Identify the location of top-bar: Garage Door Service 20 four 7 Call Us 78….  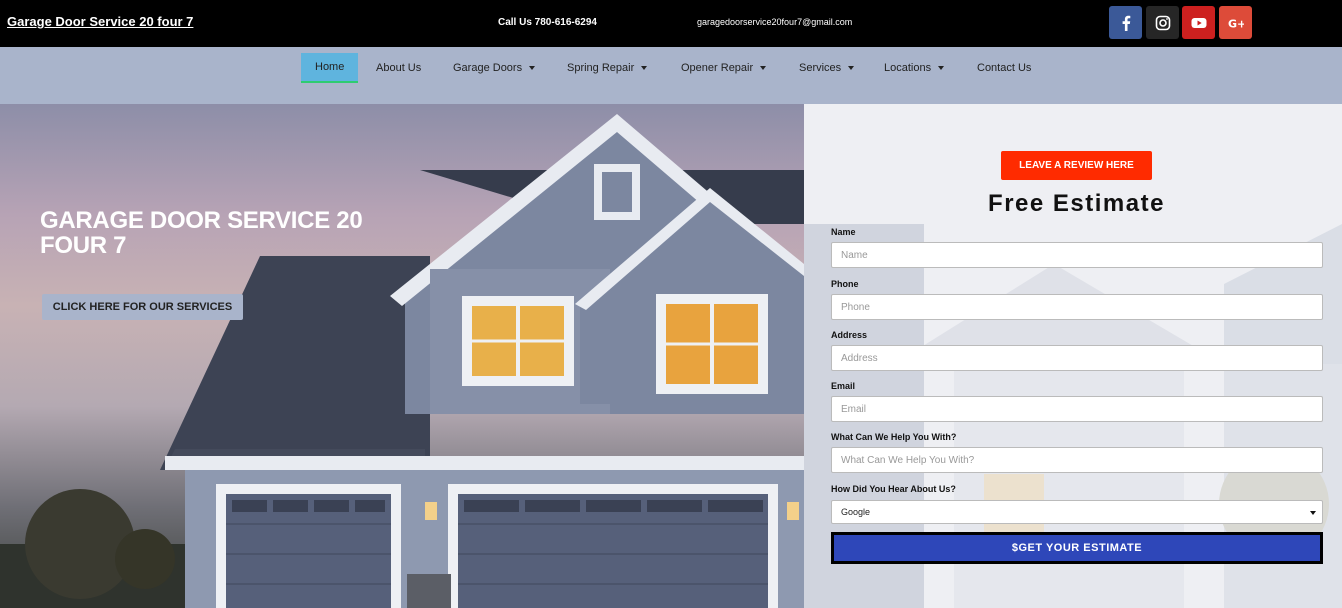
(671, 23).